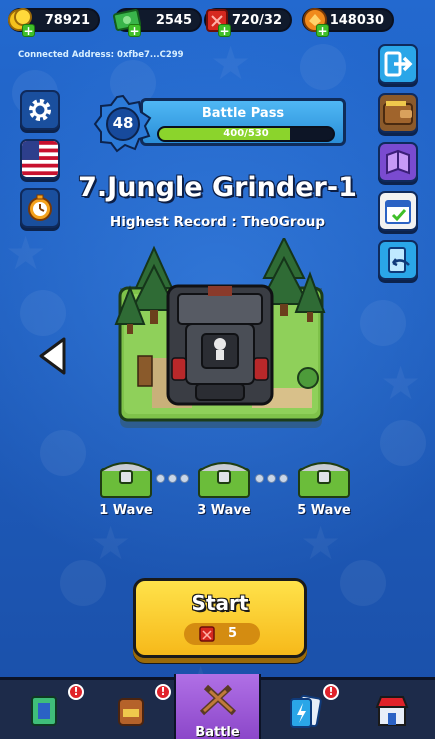  Describe the element at coordinates (126, 510) in the screenshot. I see `wave-label: 1 Wave` at that location.